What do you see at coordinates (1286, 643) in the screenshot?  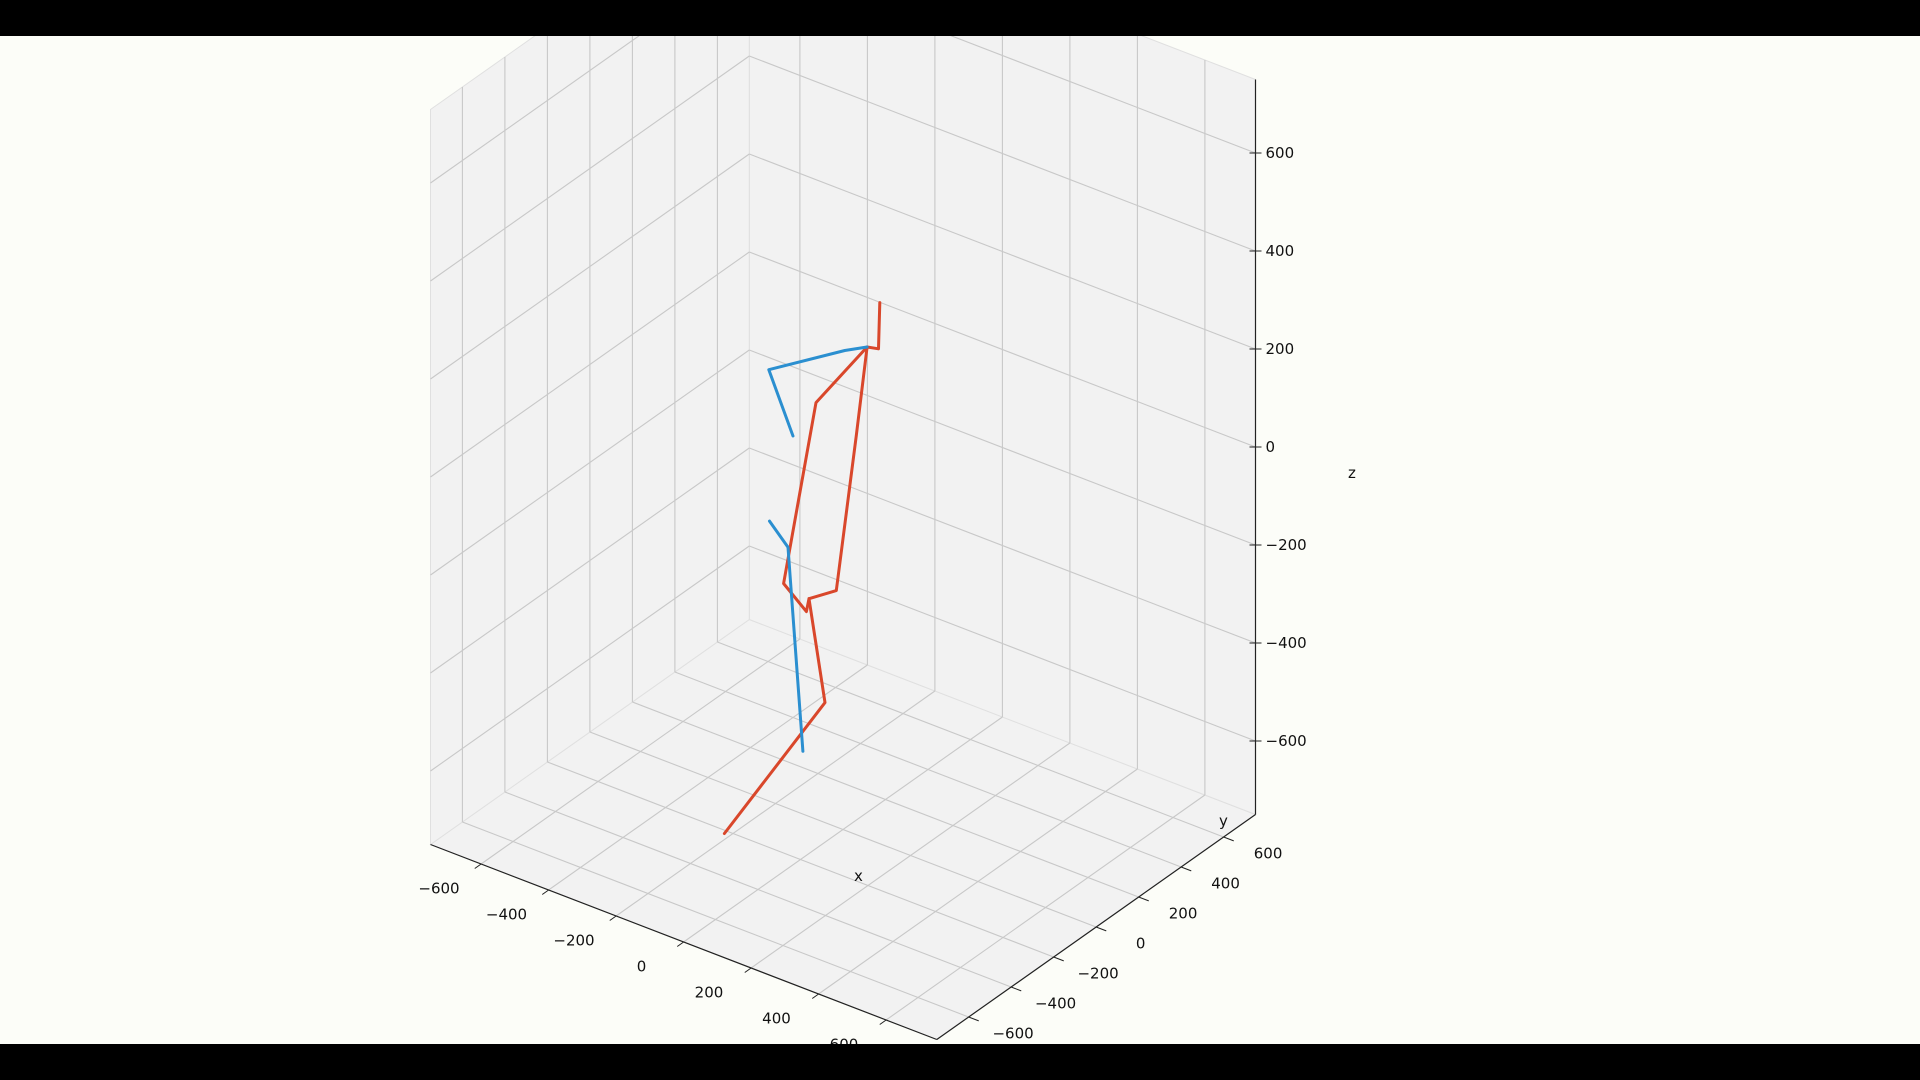 I see `z-tick-label: −400` at bounding box center [1286, 643].